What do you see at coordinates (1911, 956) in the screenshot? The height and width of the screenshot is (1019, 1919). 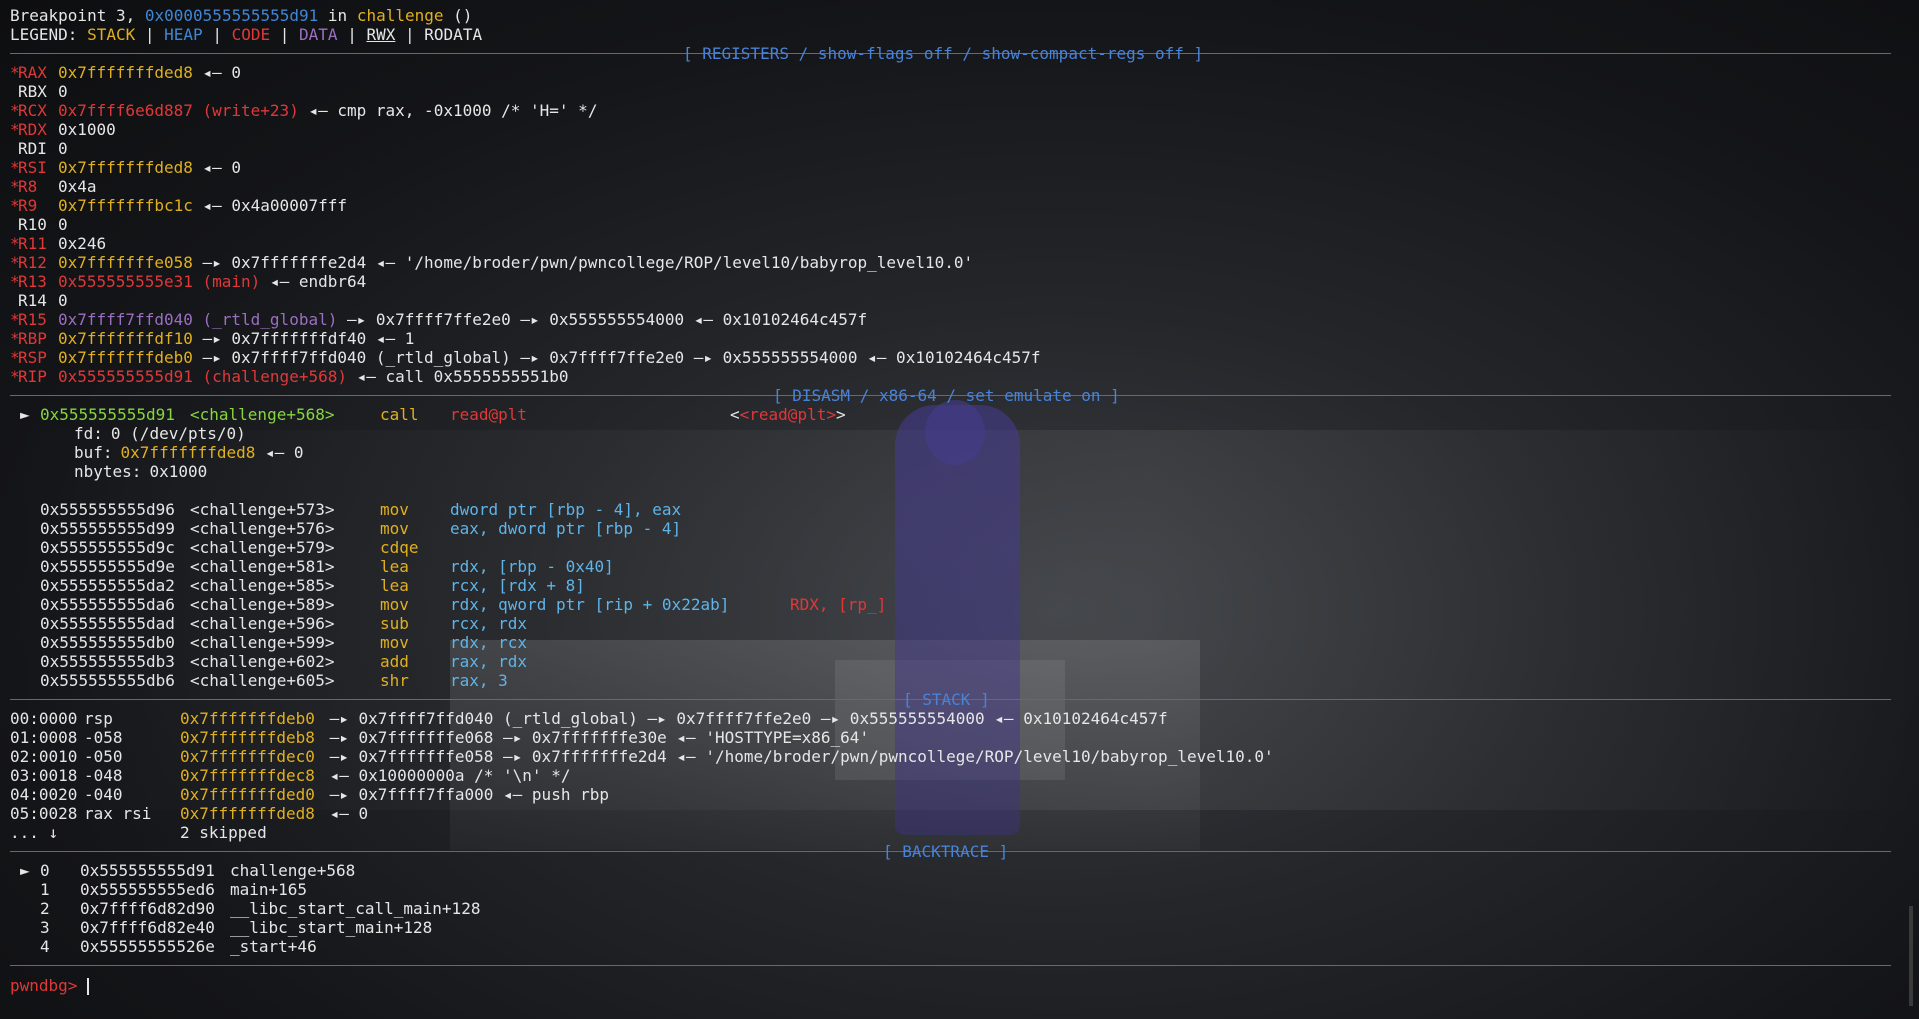 I see `scrollbar` at bounding box center [1911, 956].